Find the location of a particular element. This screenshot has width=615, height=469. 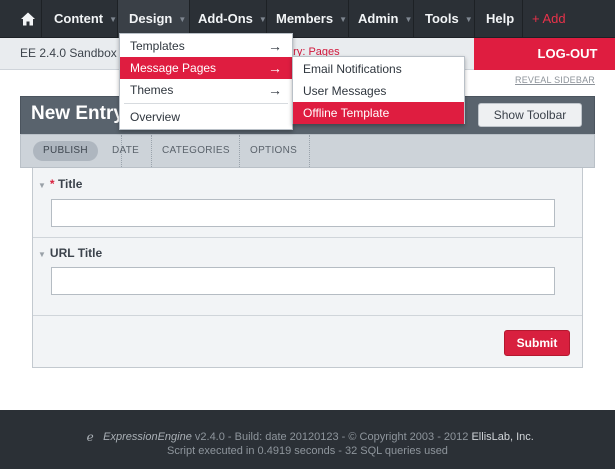

menu-item-label: Templates is located at coordinates (157, 46).